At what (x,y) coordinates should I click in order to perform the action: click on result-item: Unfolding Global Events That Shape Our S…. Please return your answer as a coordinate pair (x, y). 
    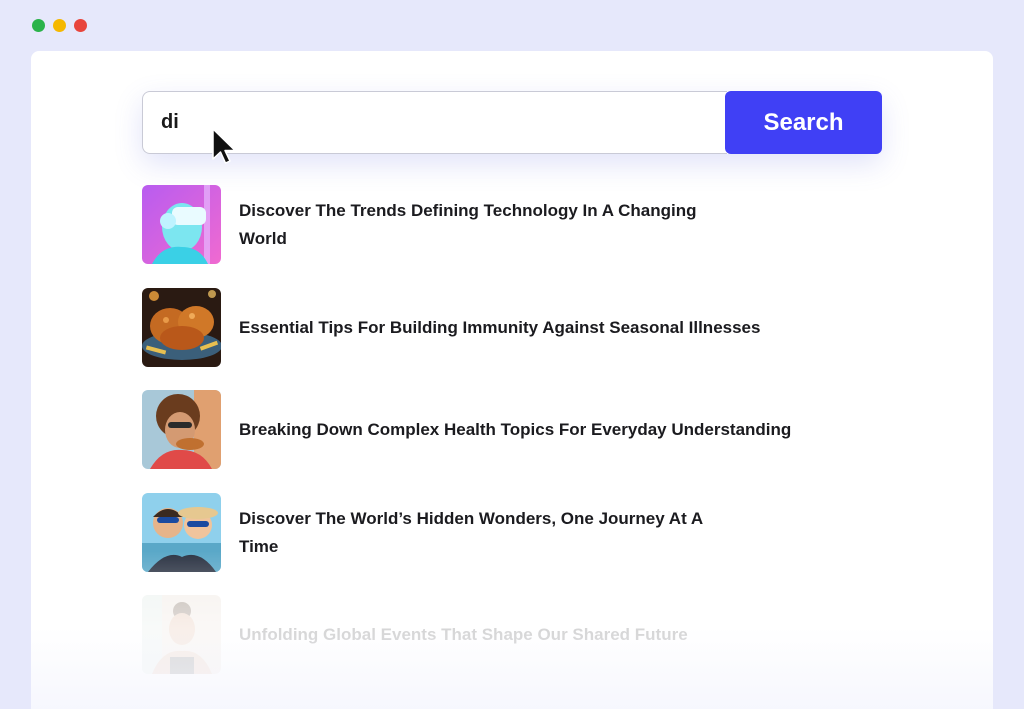
    Looking at the image, I should click on (532, 634).